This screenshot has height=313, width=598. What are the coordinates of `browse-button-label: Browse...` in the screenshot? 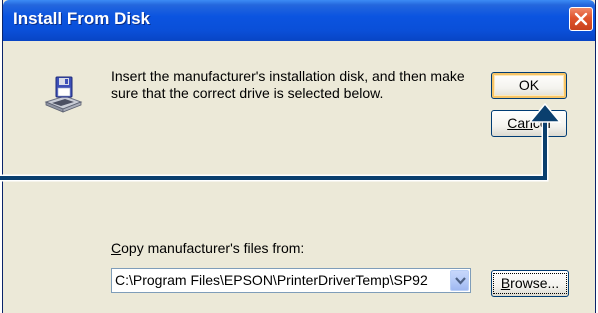 It's located at (530, 283).